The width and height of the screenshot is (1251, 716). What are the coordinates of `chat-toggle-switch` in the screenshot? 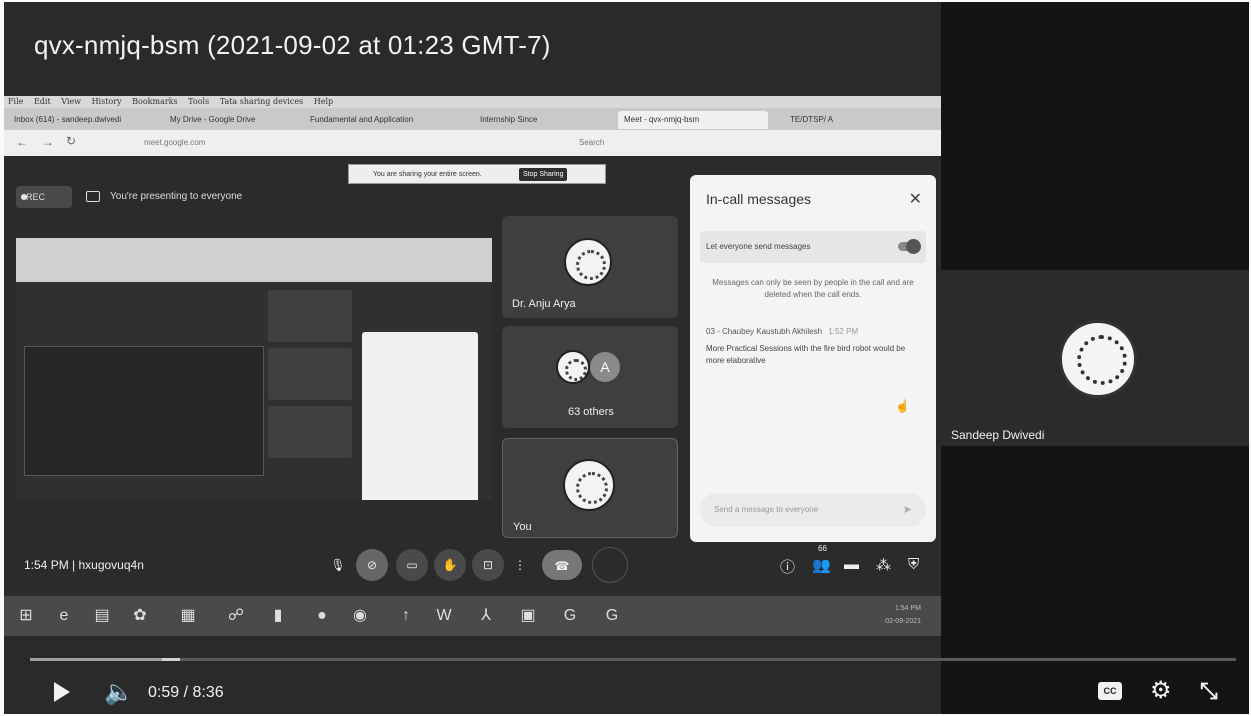 It's located at (909, 246).